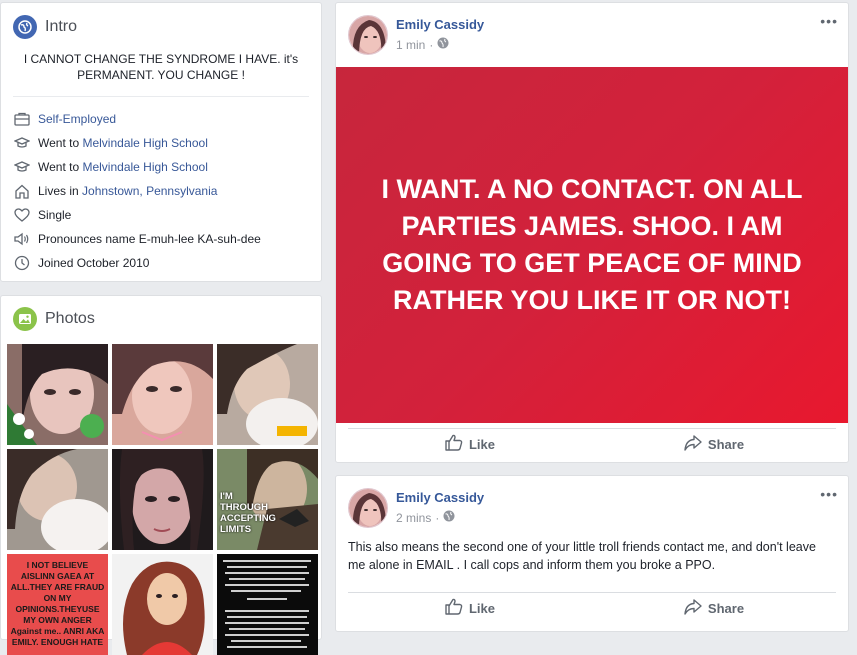  What do you see at coordinates (94, 263) in the screenshot?
I see `joined-text: Joined October 2010` at bounding box center [94, 263].